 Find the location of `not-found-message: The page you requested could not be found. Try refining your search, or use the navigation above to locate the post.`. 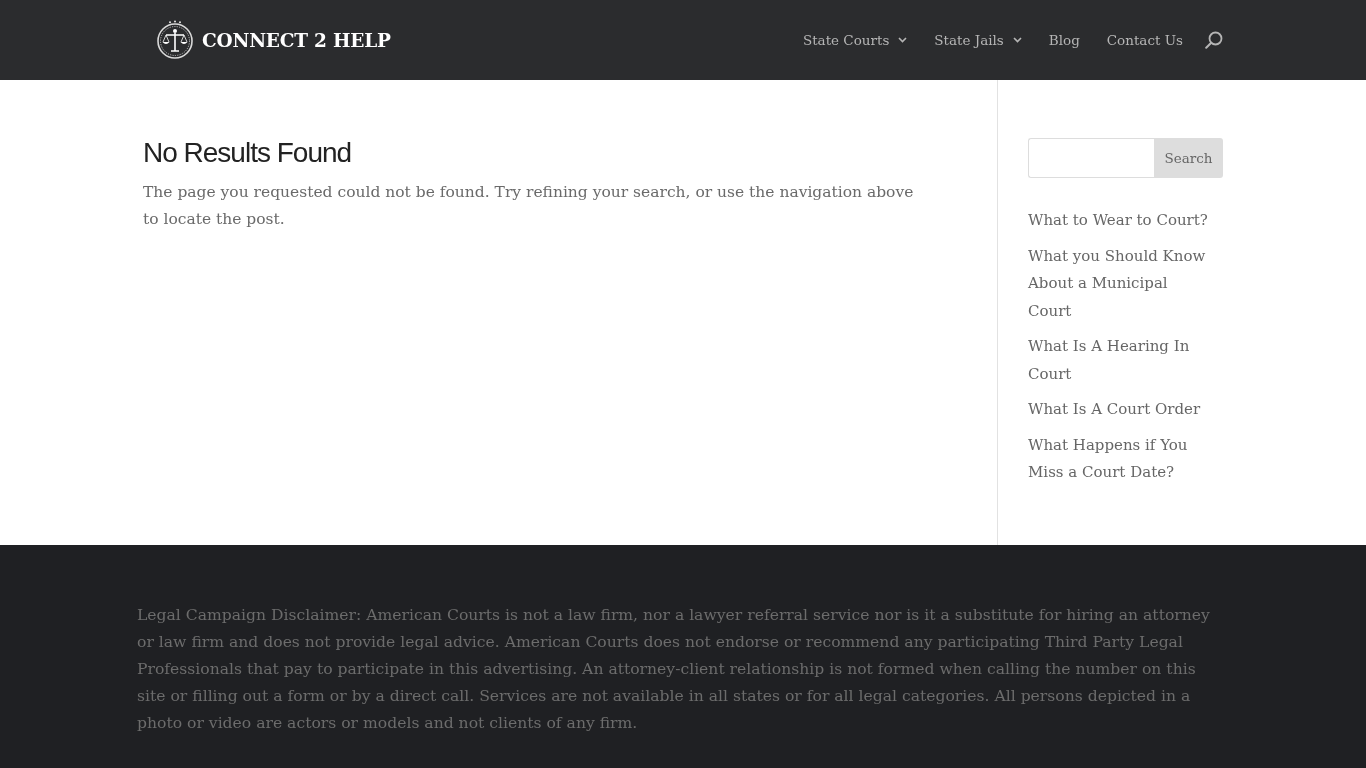

not-found-message: The page you requested could not be found. Try refining your search, or use the navigation above to locate the post. is located at coordinates (529, 206).